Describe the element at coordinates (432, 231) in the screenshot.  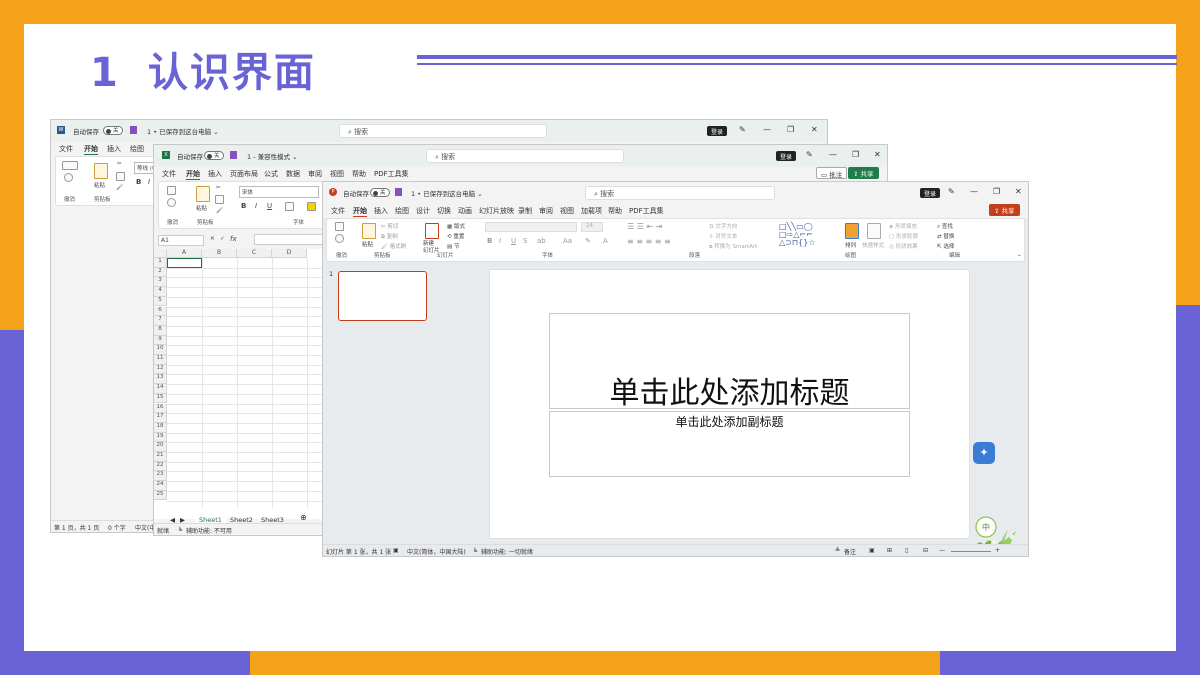
I see `new-slide-icon` at that location.